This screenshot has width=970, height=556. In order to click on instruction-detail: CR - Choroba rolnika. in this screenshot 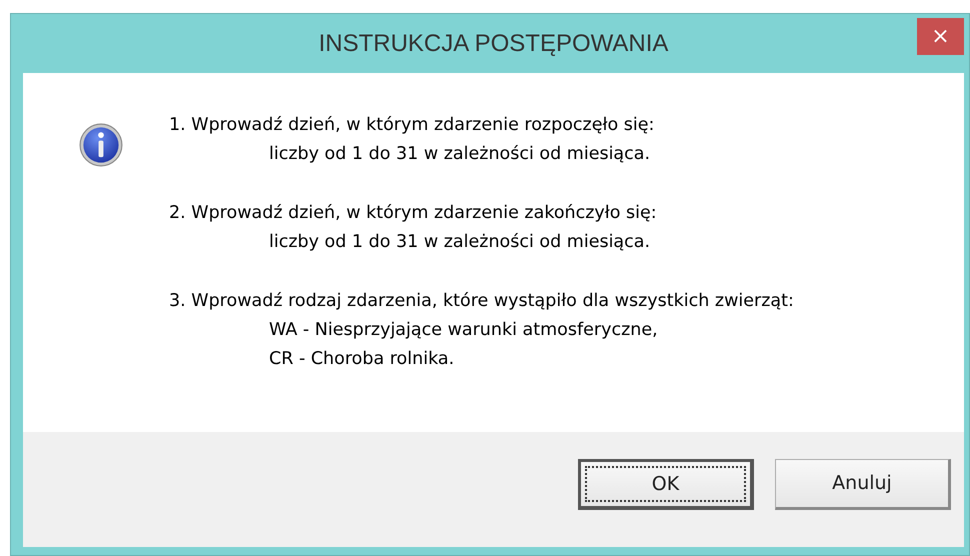, I will do `click(362, 359)`.